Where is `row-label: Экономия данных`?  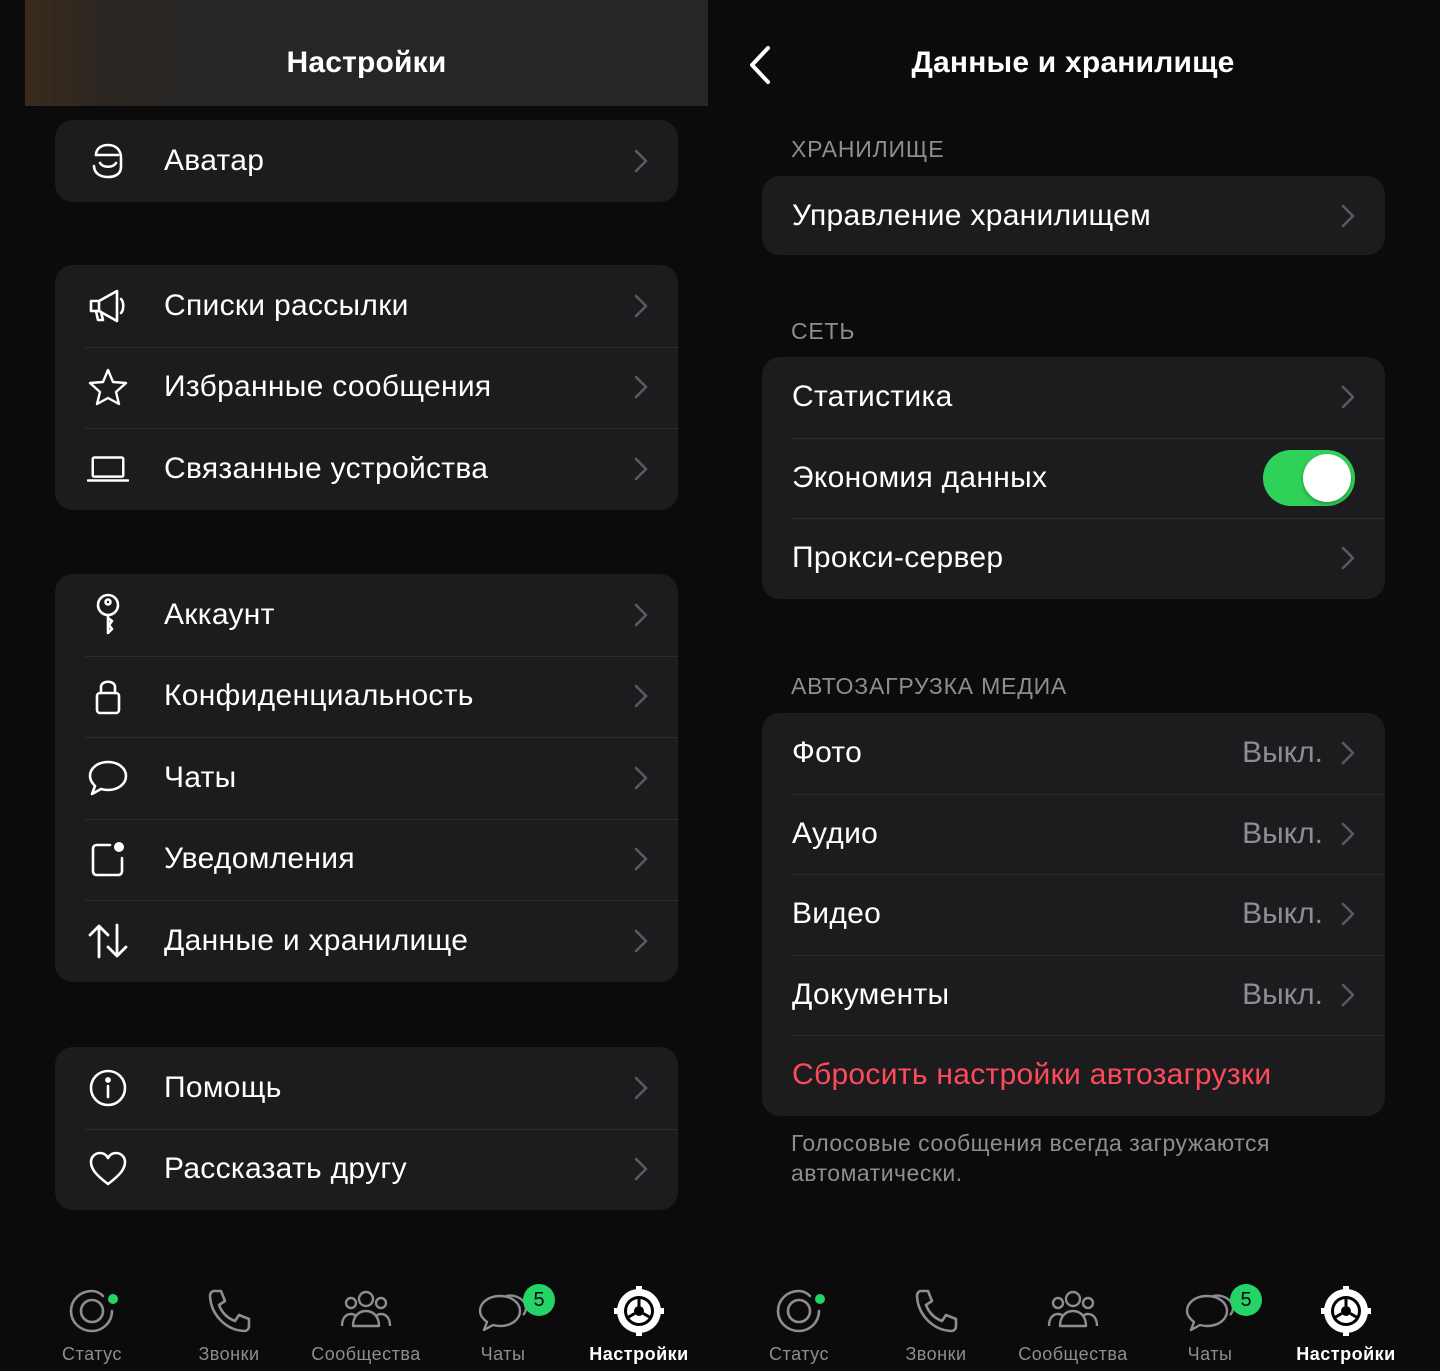
row-label: Экономия данных is located at coordinates (920, 477).